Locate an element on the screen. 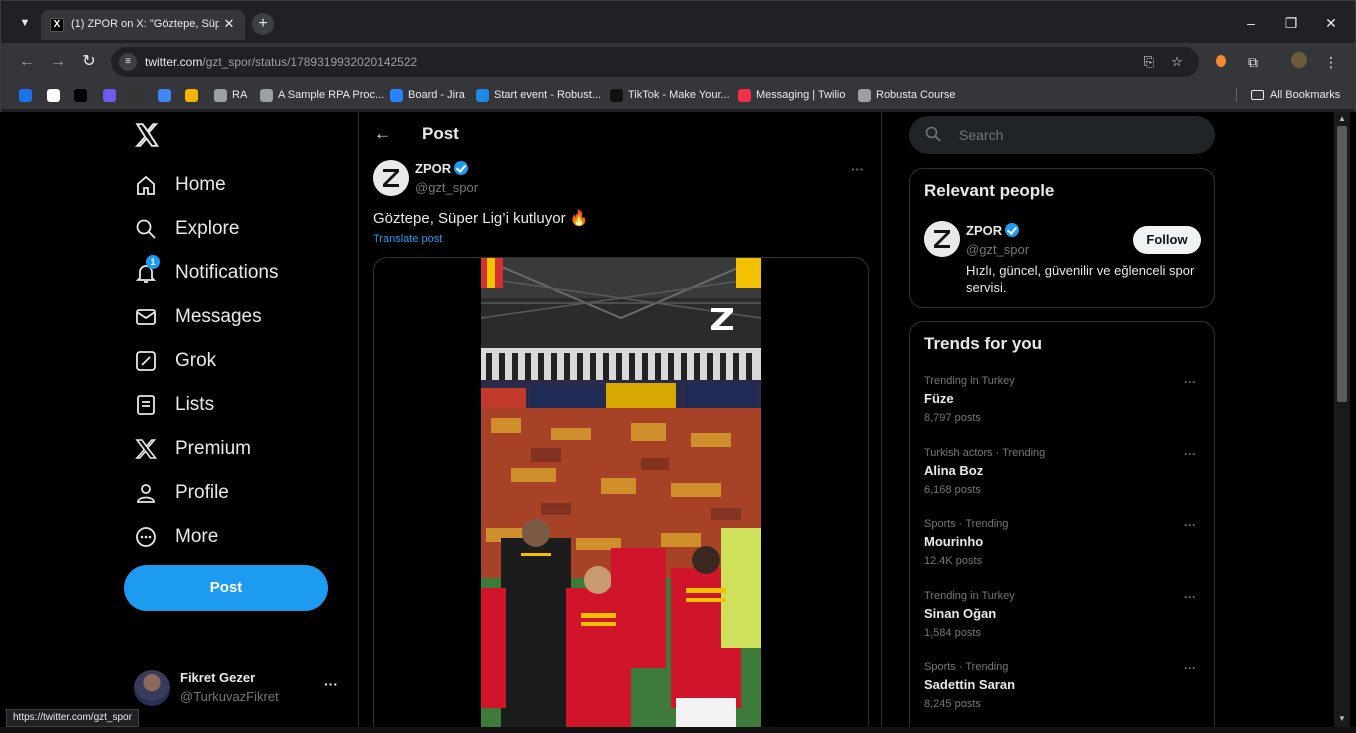 This screenshot has width=1356, height=733. trend-name: Alina Boz is located at coordinates (954, 470).